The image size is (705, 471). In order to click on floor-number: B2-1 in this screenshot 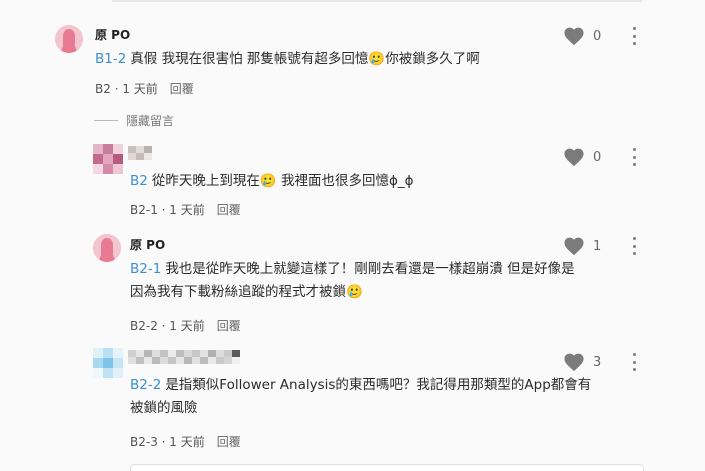, I will do `click(144, 210)`.